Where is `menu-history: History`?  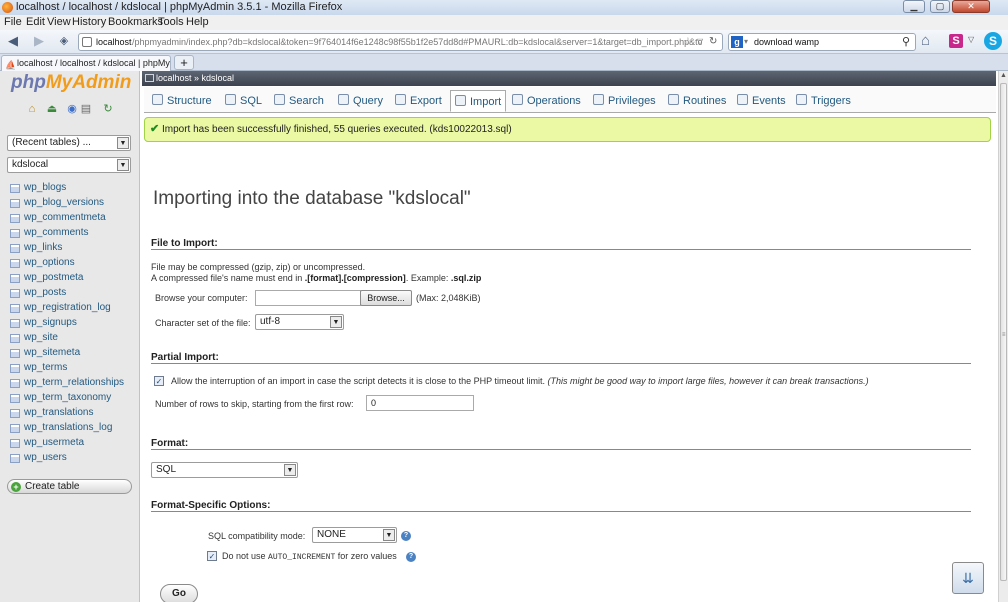 menu-history: History is located at coordinates (89, 22).